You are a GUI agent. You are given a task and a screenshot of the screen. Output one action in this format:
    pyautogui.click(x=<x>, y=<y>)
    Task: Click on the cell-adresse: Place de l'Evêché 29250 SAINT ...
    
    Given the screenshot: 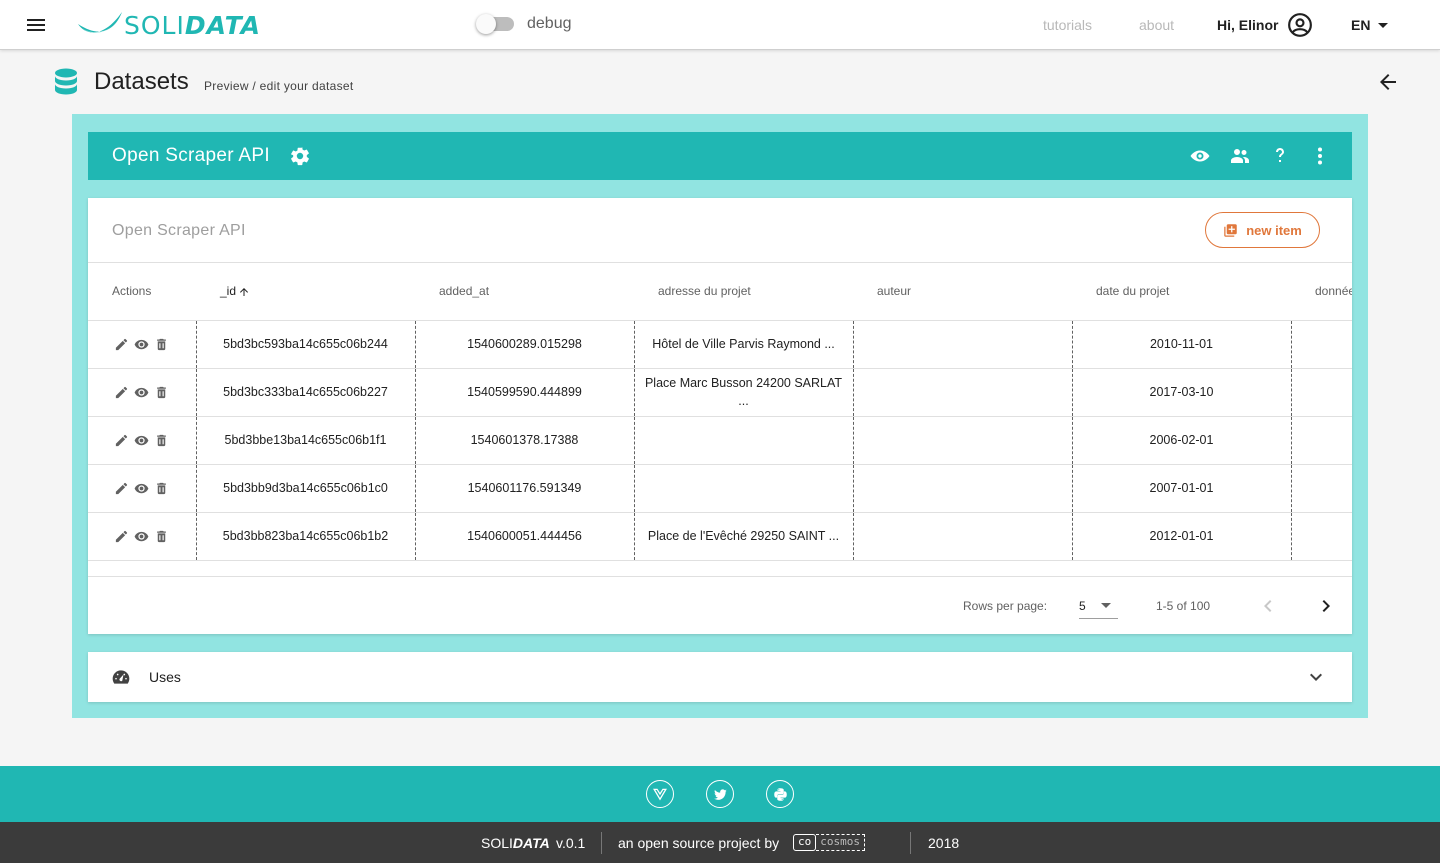 What is the action you would take?
    pyautogui.click(x=743, y=536)
    